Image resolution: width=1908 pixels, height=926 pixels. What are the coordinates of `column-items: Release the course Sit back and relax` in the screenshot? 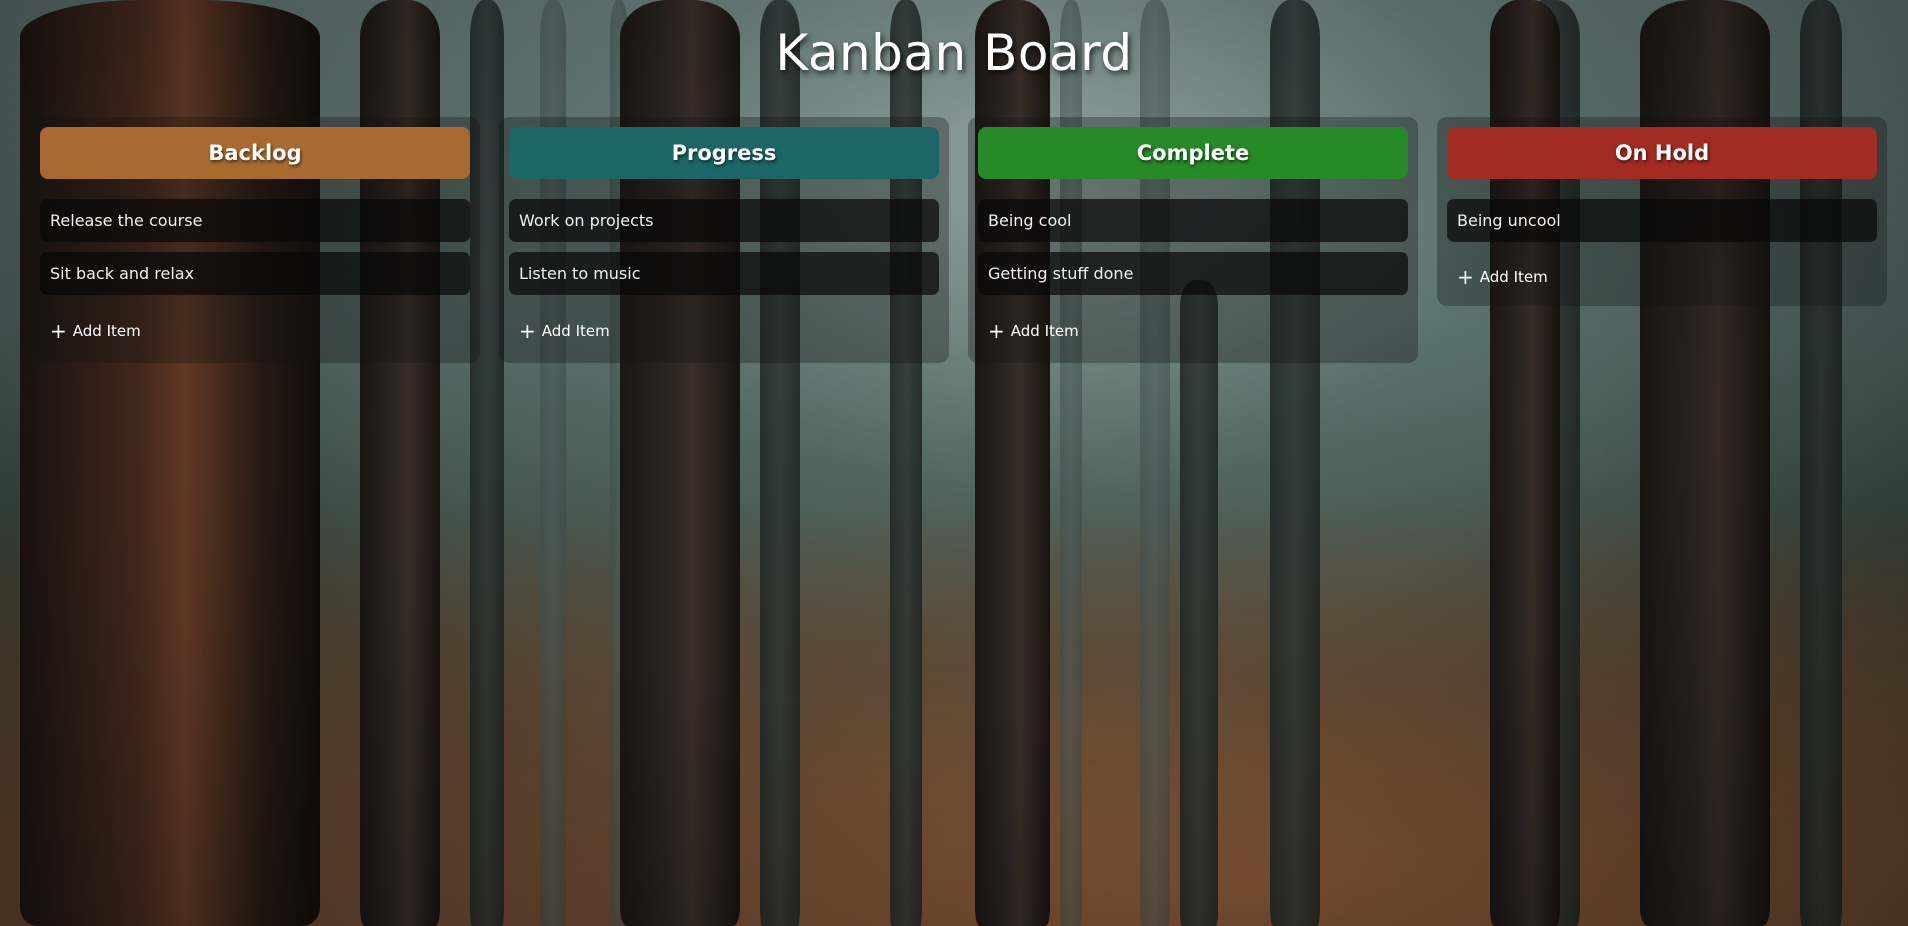 It's located at (255, 247).